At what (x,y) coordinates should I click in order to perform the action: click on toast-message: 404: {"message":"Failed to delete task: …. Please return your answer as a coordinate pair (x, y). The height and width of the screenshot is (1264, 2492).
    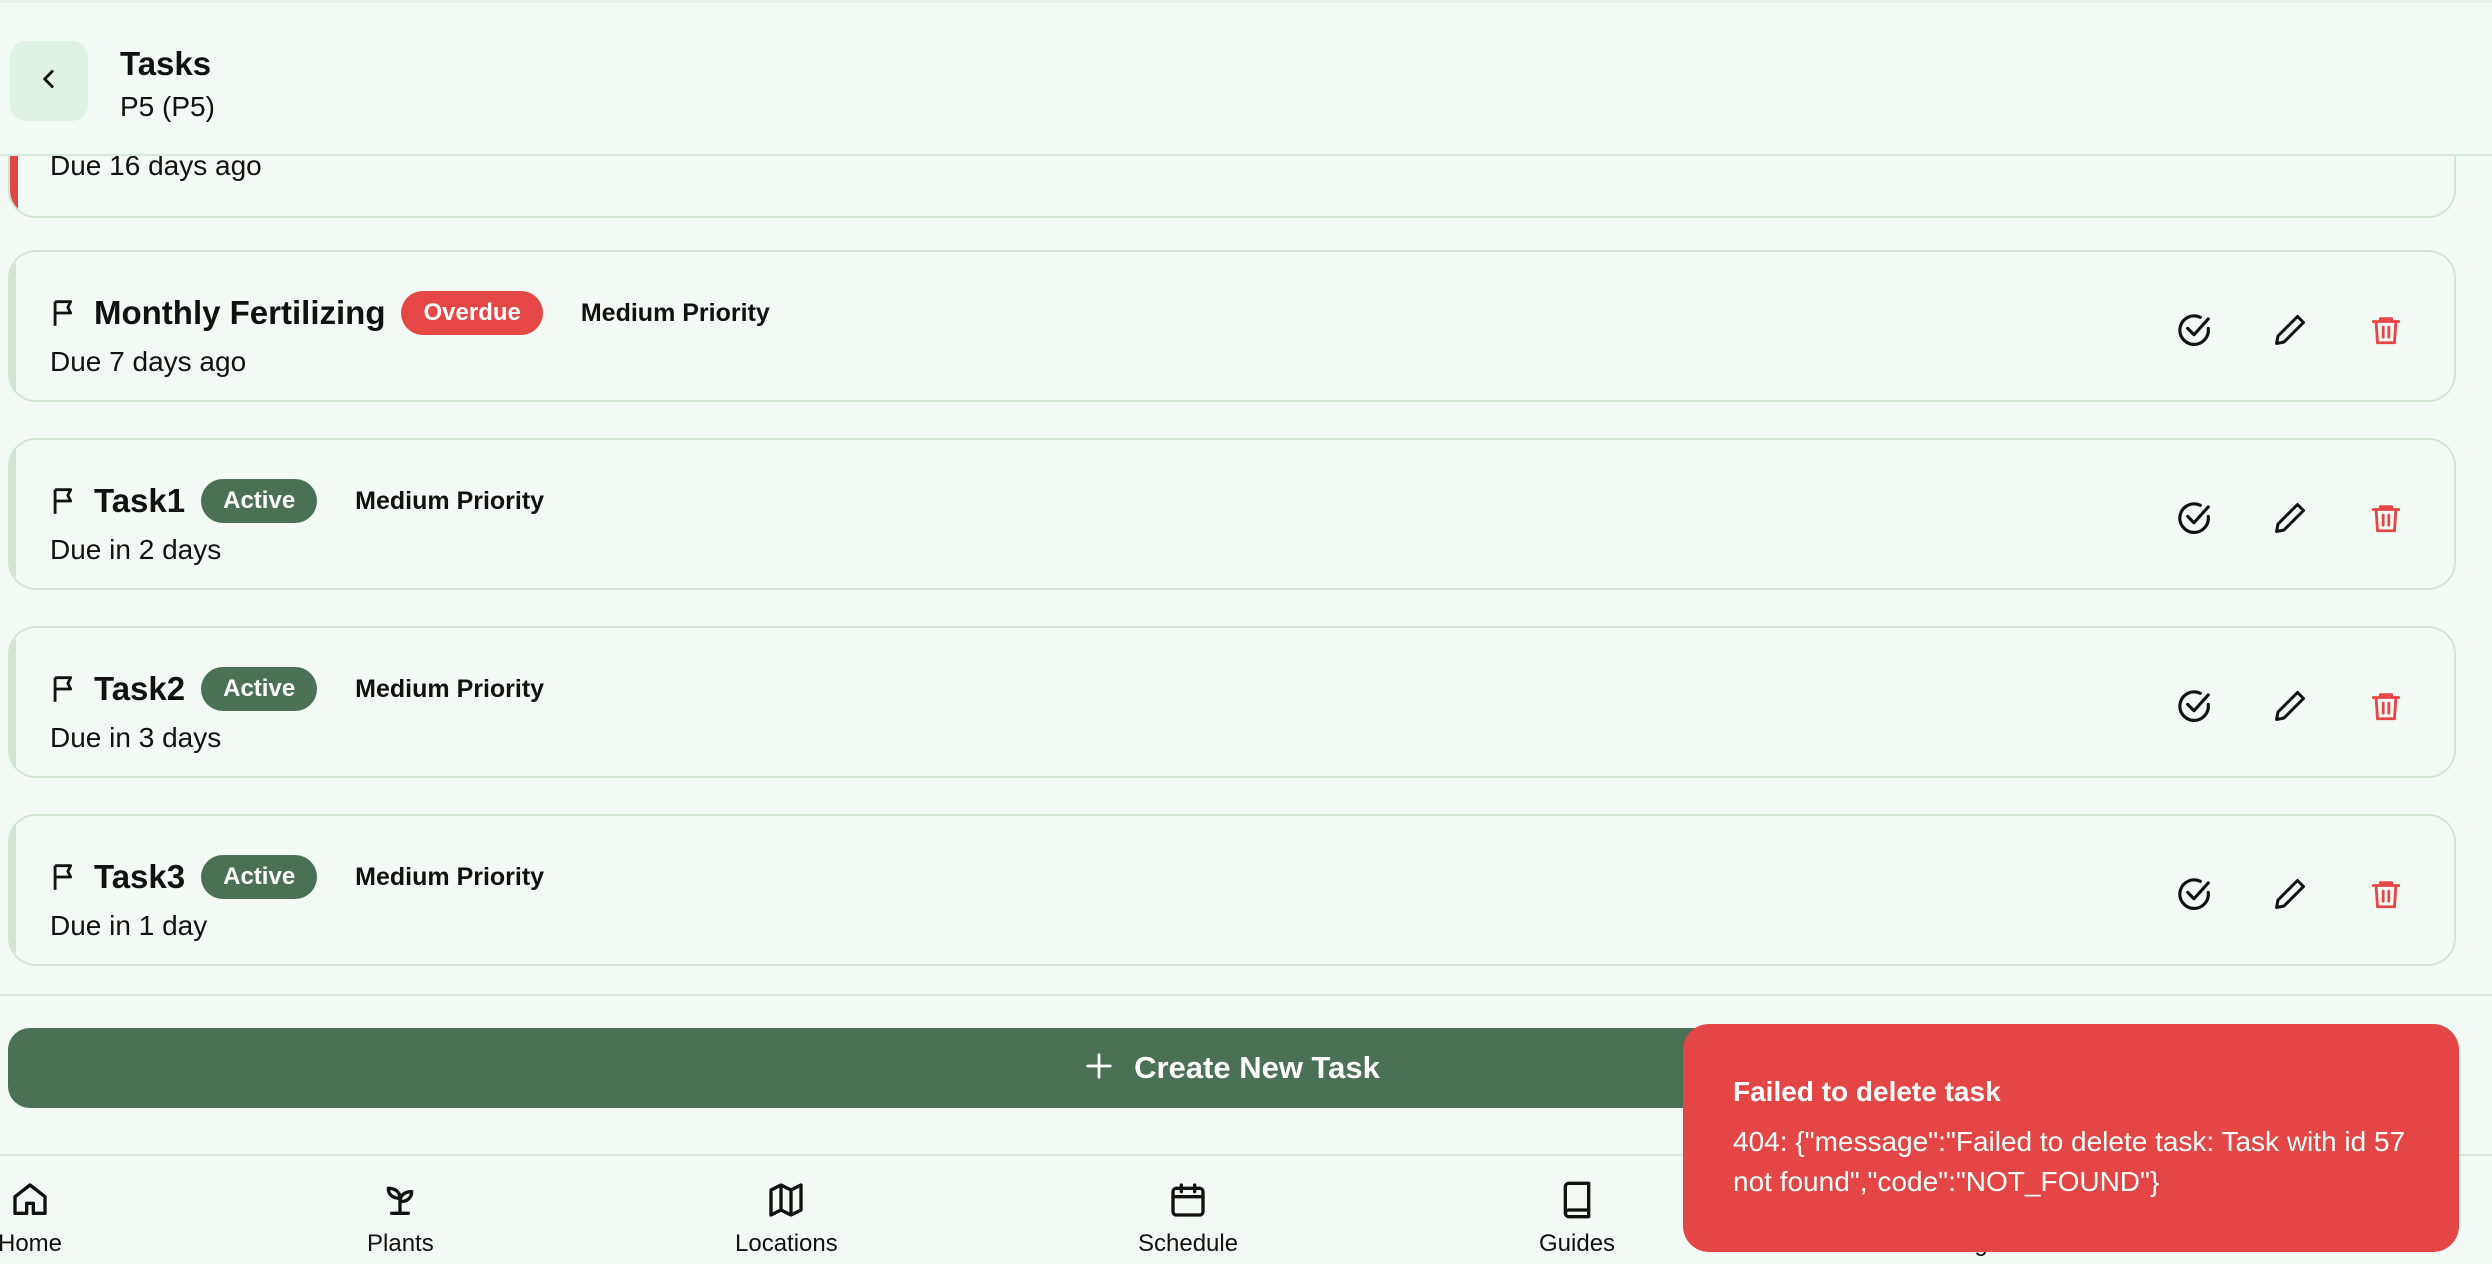
    Looking at the image, I should click on (2069, 1161).